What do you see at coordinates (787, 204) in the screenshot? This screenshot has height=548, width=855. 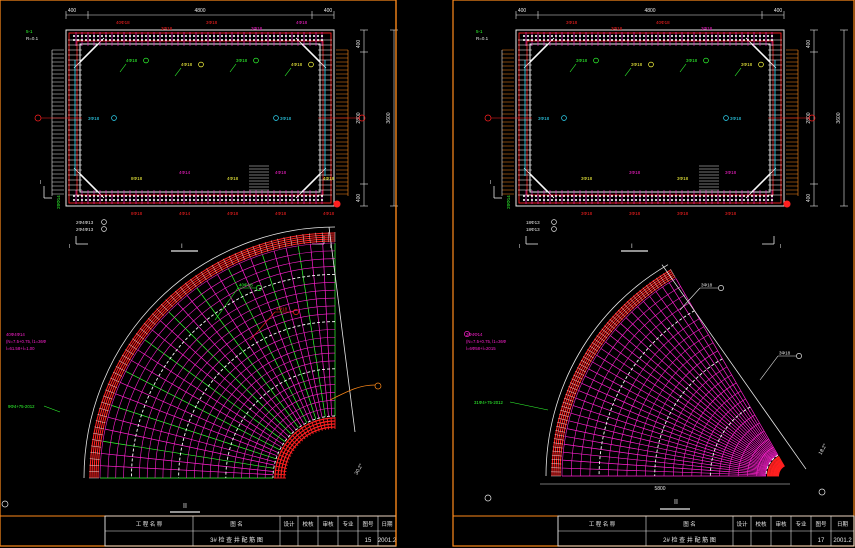 I see `corner-marker` at bounding box center [787, 204].